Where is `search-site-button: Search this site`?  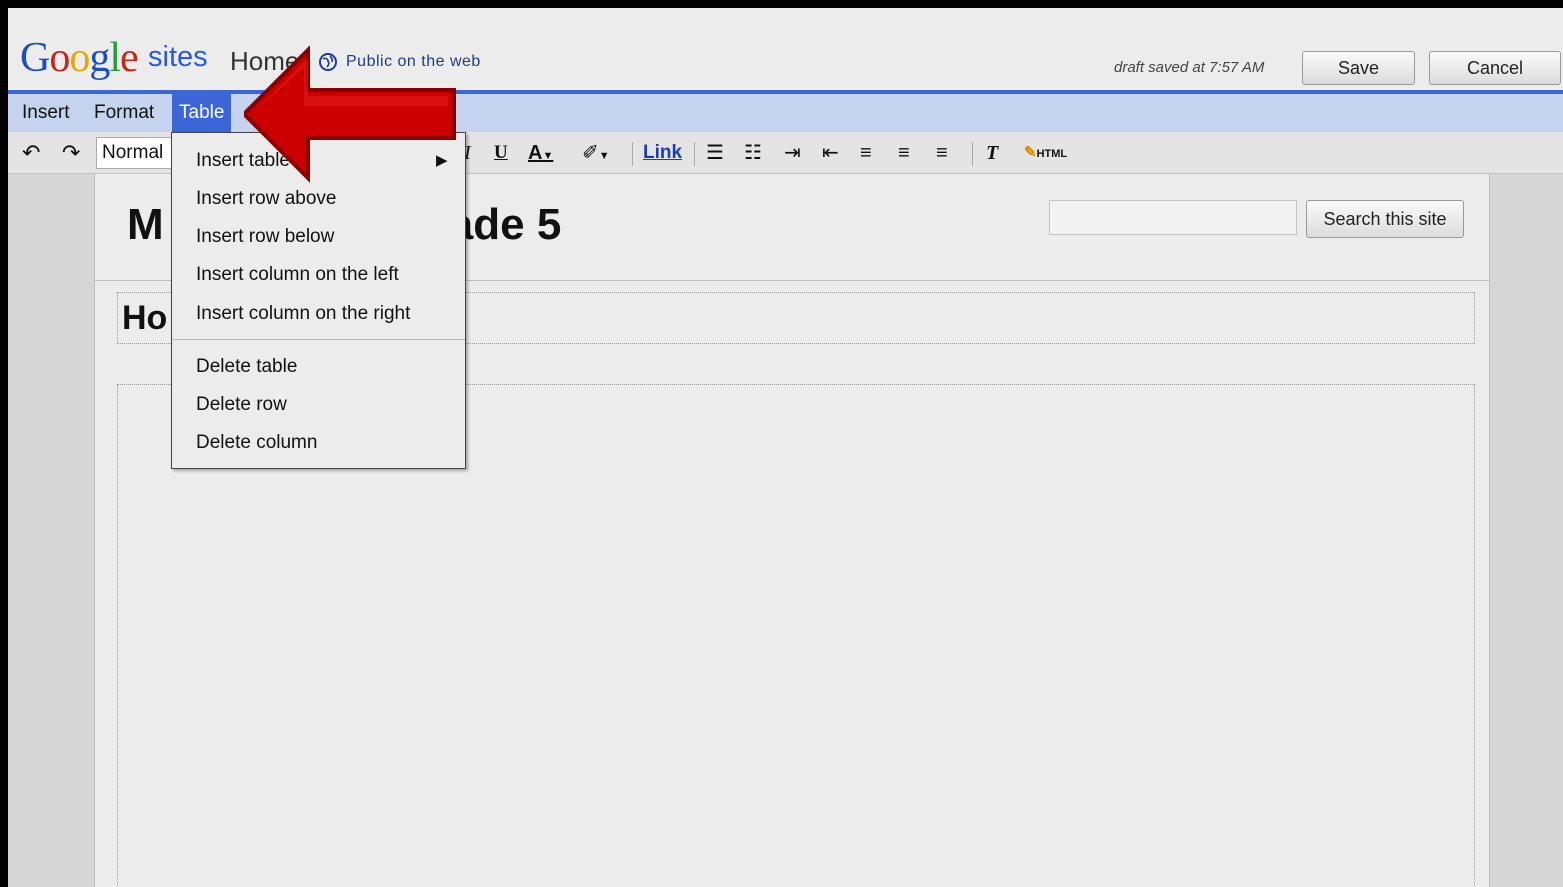 search-site-button: Search this site is located at coordinates (1385, 219).